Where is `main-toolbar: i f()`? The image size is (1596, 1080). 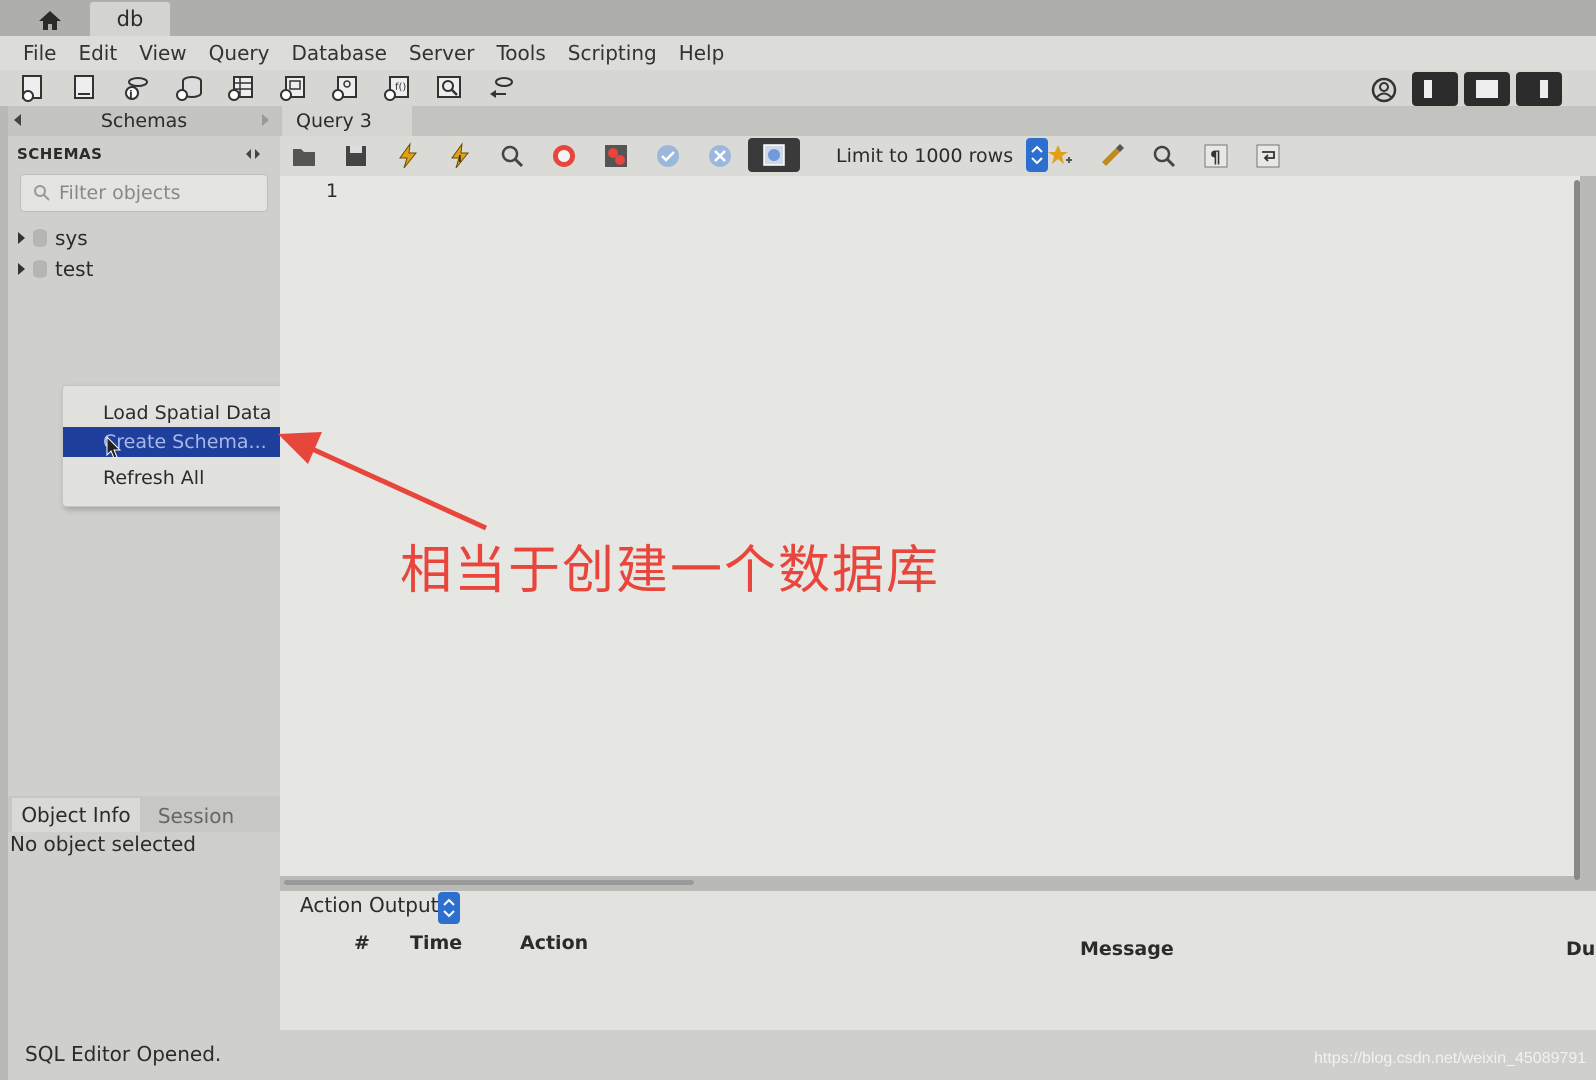
main-toolbar: i f() is located at coordinates (798, 88).